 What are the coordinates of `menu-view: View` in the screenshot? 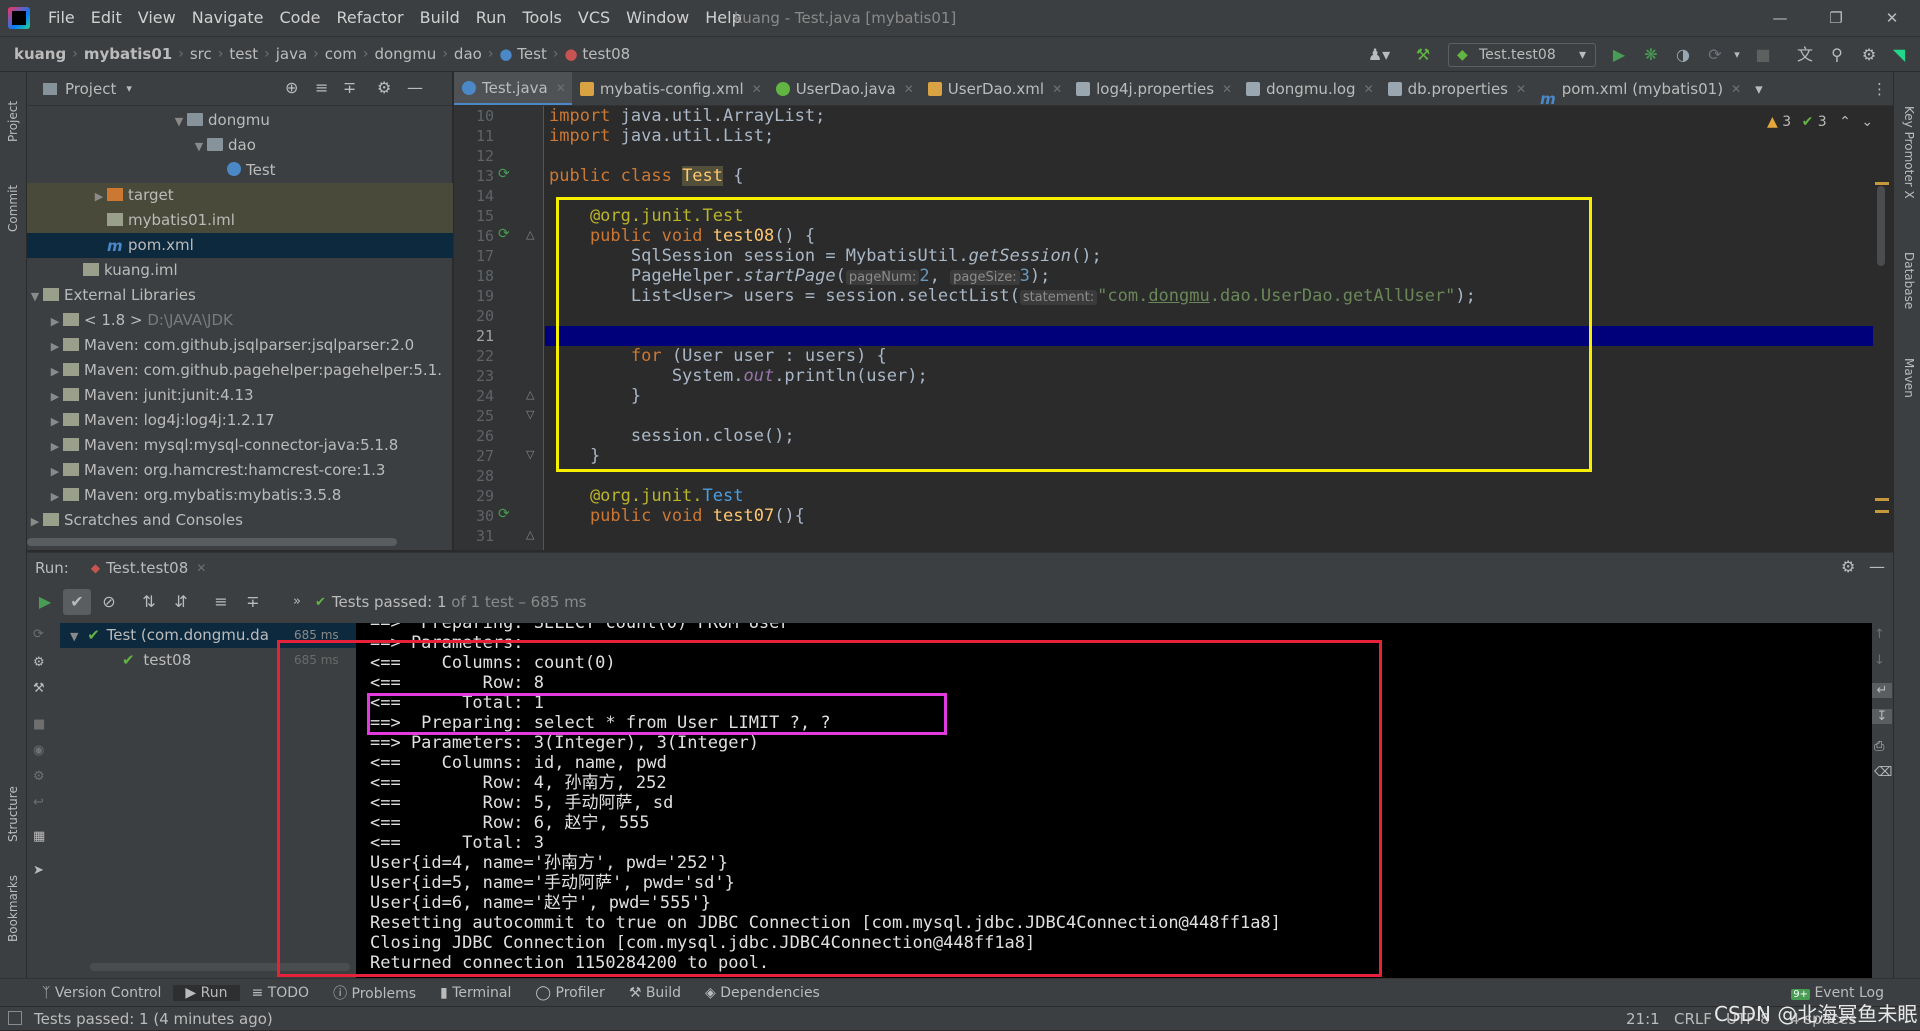 It's located at (157, 18).